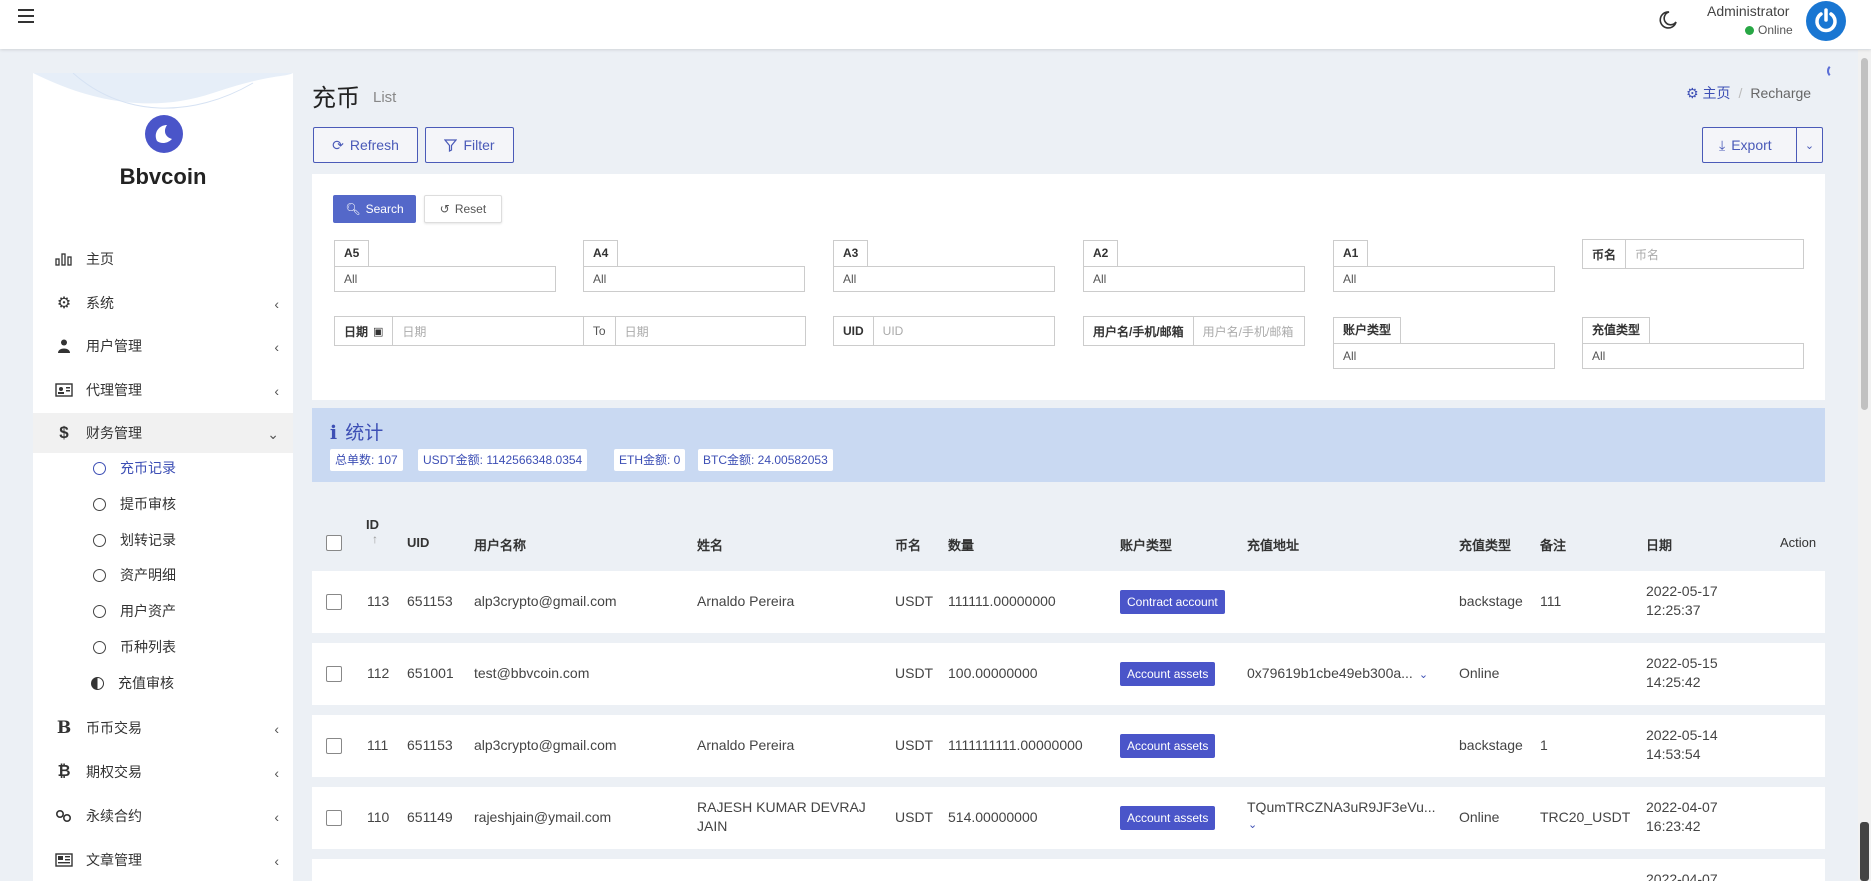 This screenshot has height=881, width=1871. Describe the element at coordinates (1002, 601) in the screenshot. I see `cell-amount: 111111.00000000` at that location.